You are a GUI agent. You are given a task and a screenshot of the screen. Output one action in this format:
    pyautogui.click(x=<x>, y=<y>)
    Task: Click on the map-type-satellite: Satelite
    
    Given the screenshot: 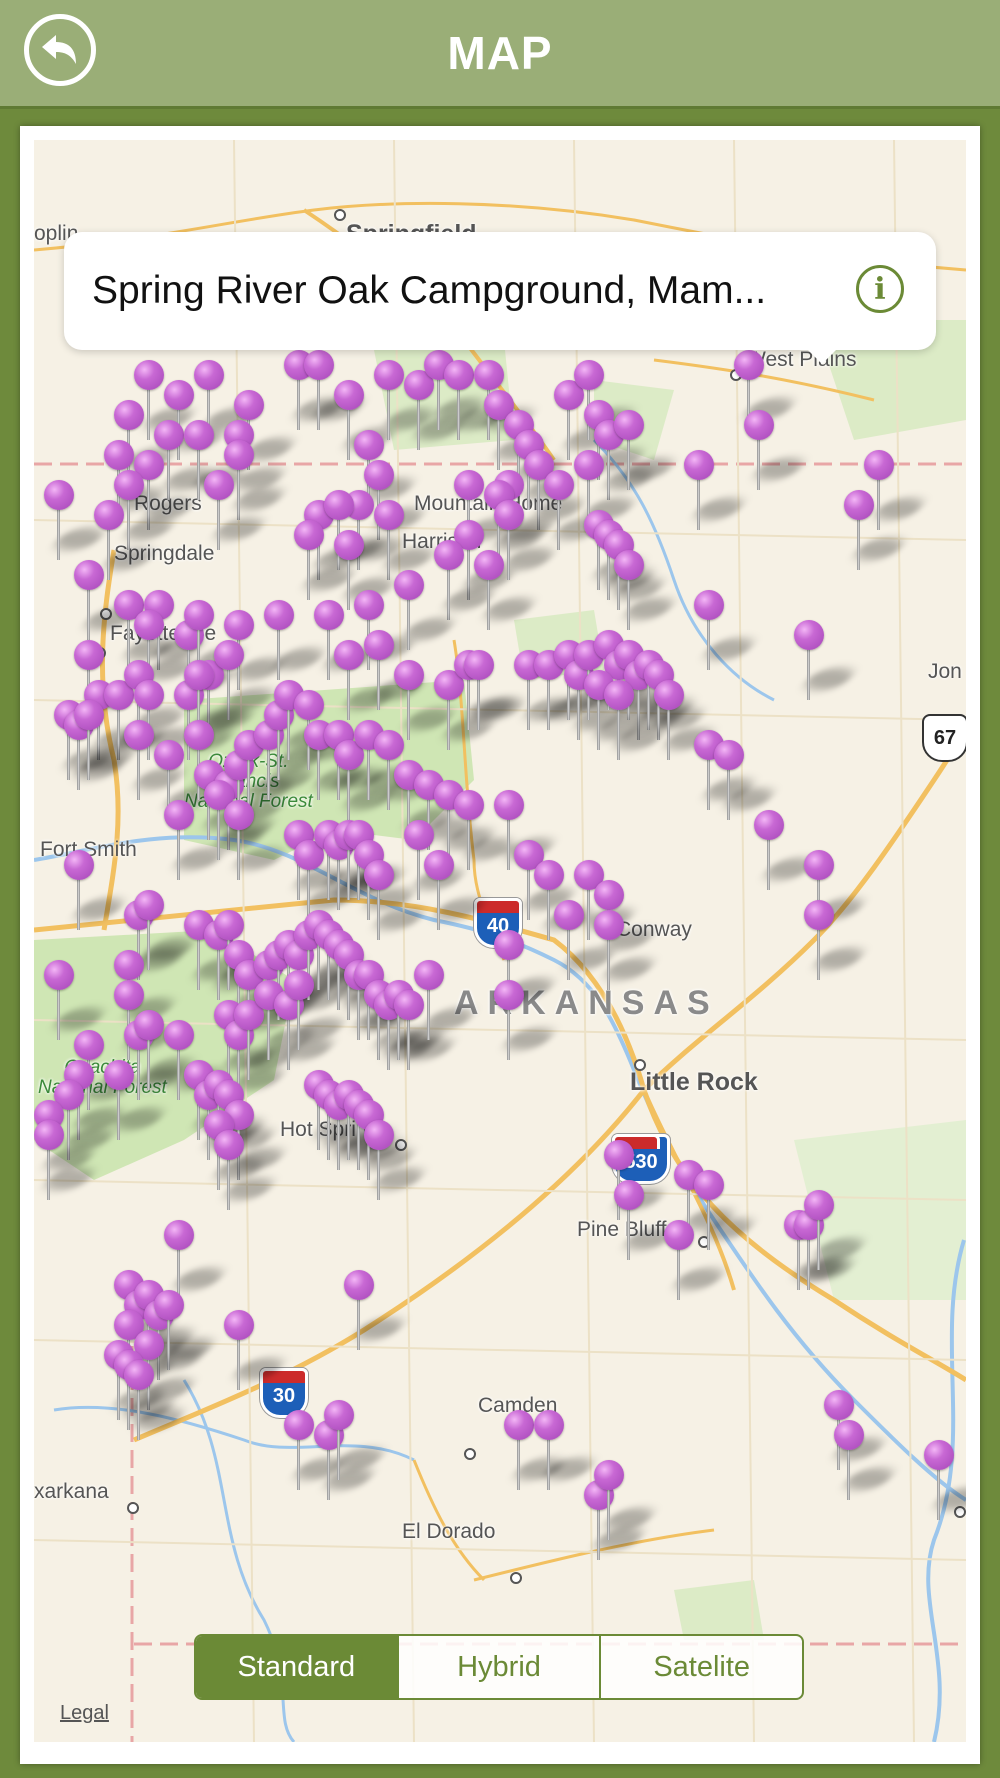 What is the action you would take?
    pyautogui.click(x=700, y=1667)
    